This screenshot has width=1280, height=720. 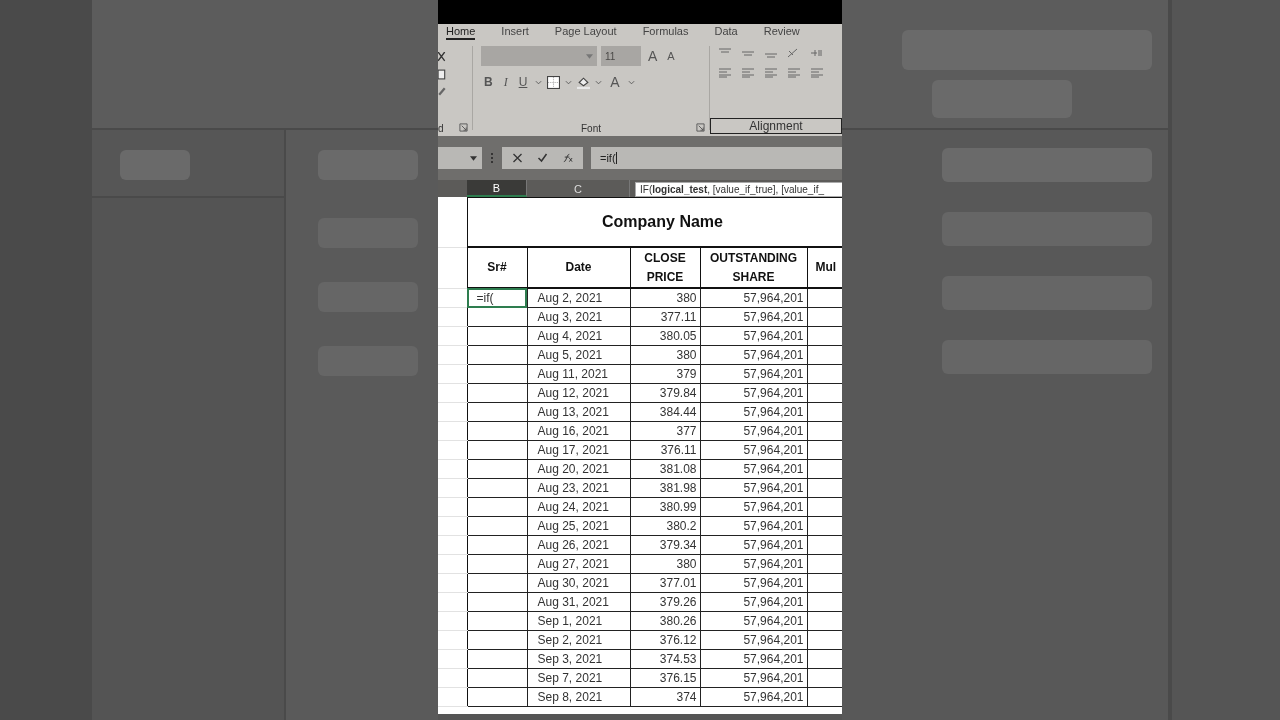 What do you see at coordinates (578, 621) in the screenshot?
I see `table-cell: Sep 1, 2021` at bounding box center [578, 621].